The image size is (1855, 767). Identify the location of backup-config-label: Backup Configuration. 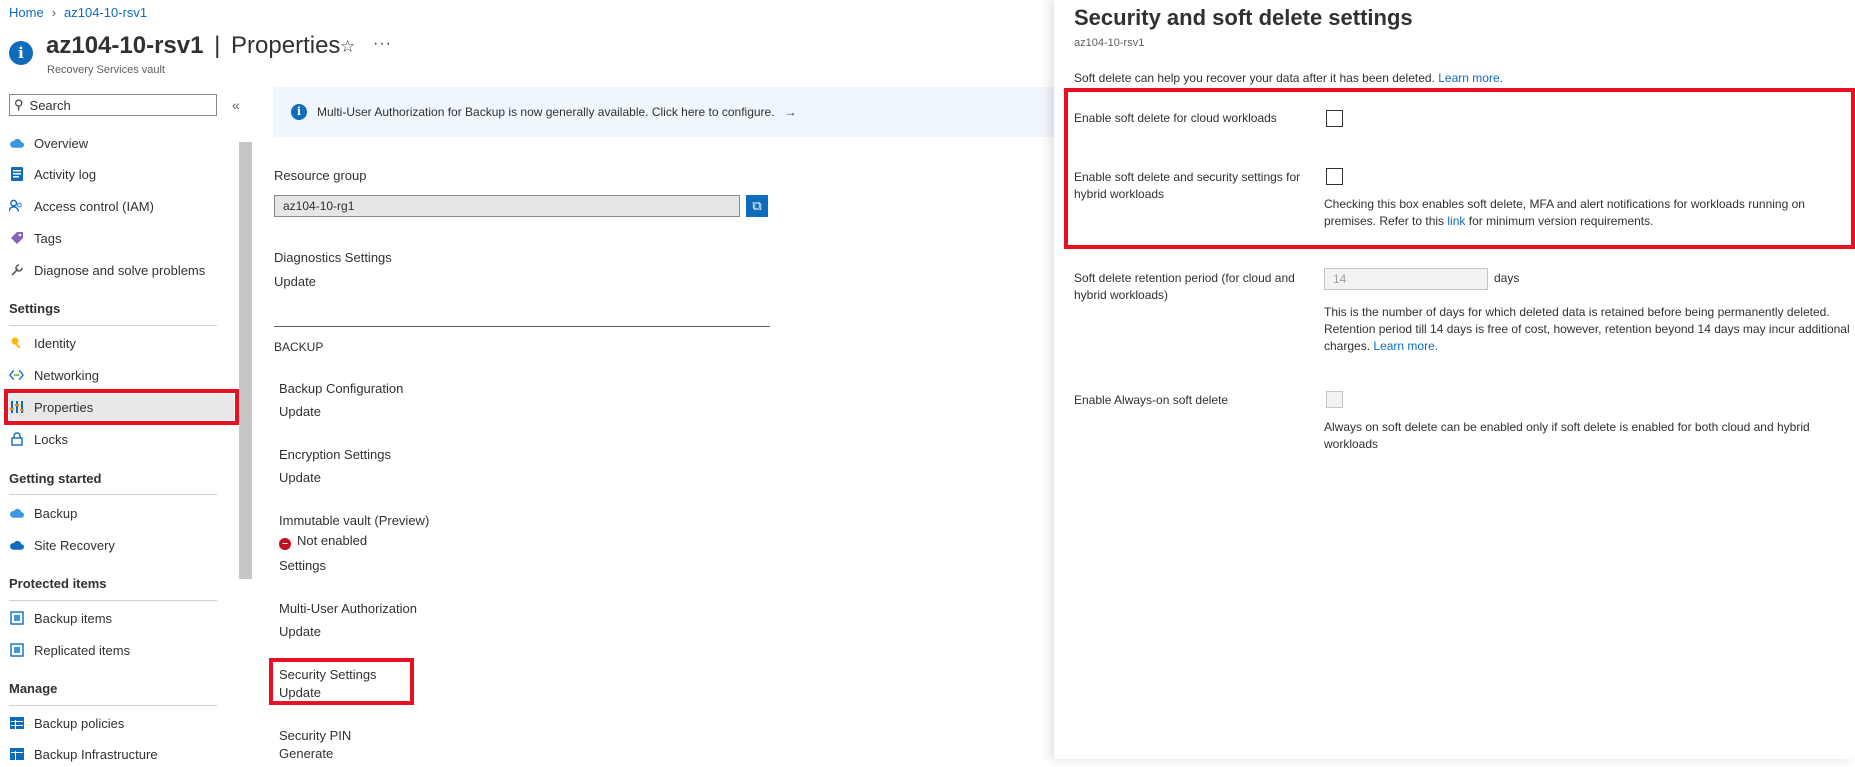
(341, 388).